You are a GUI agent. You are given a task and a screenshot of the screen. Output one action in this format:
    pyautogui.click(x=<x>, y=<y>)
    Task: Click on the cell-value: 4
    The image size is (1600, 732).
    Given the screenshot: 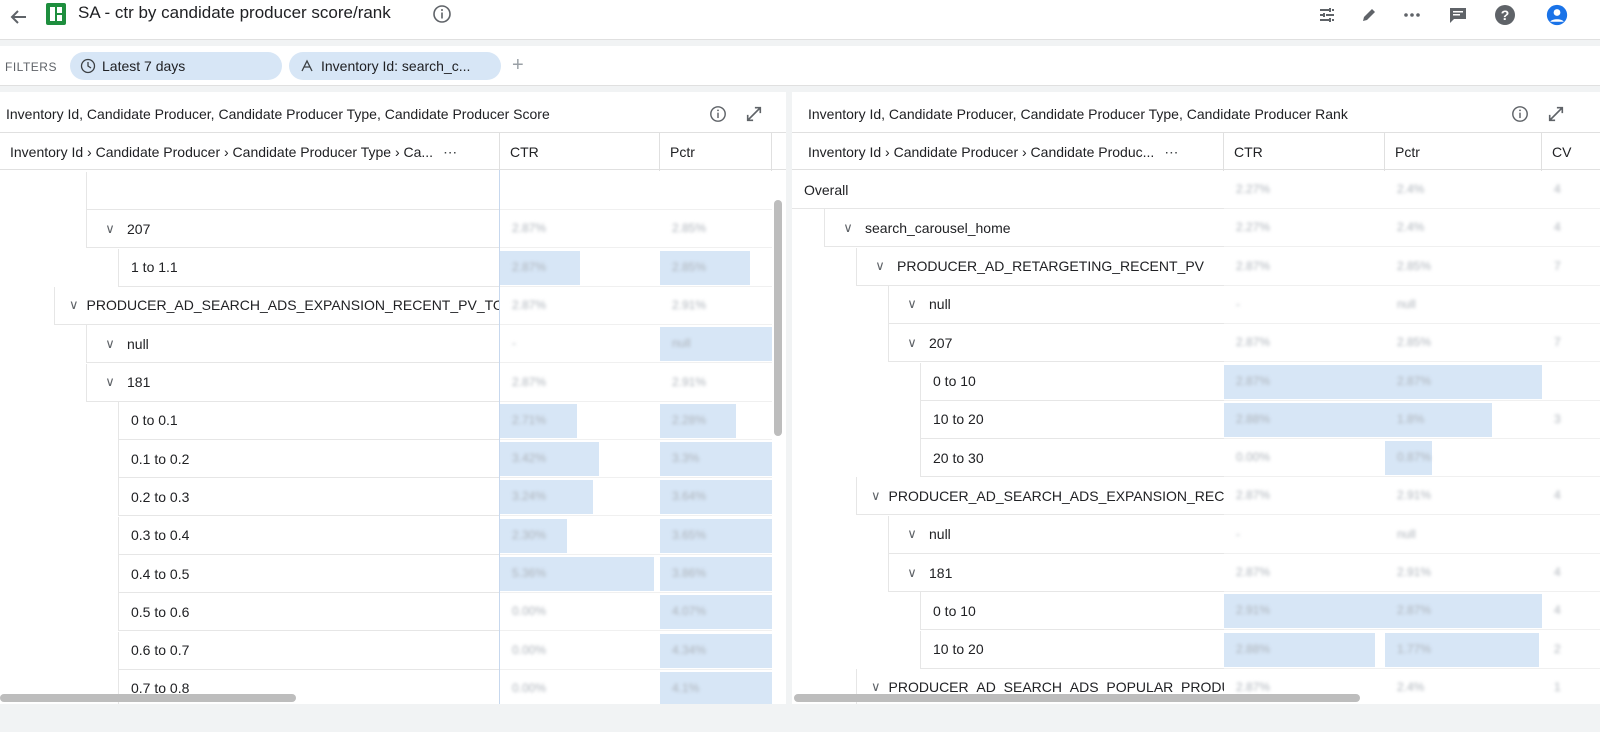 What is the action you would take?
    pyautogui.click(x=1557, y=572)
    